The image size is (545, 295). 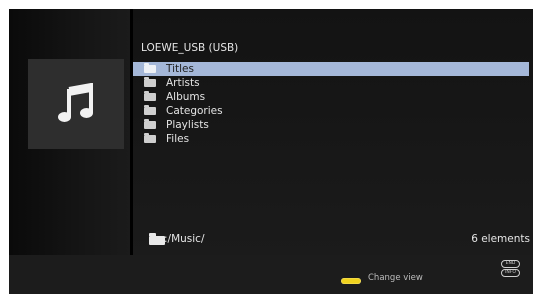 What do you see at coordinates (500, 239) in the screenshot?
I see `element-count: 6 elements` at bounding box center [500, 239].